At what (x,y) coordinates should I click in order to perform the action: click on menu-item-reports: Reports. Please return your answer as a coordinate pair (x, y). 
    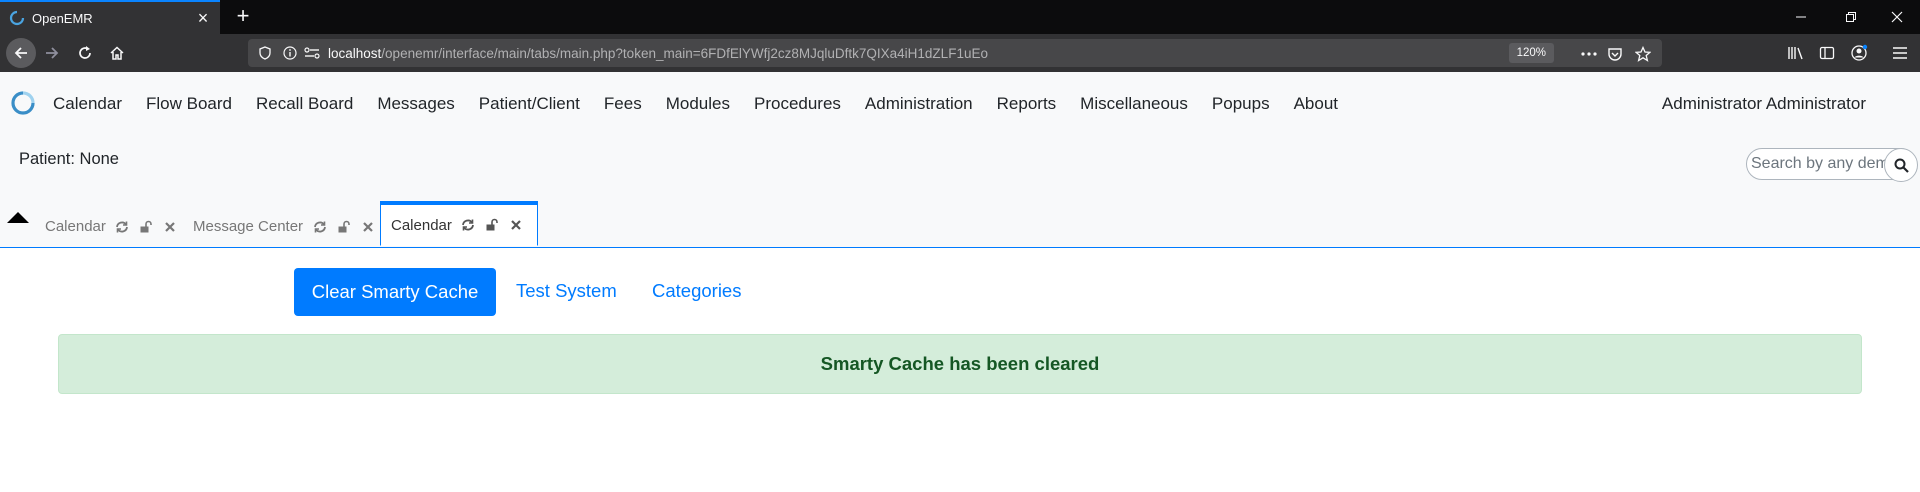
    Looking at the image, I should click on (1027, 104).